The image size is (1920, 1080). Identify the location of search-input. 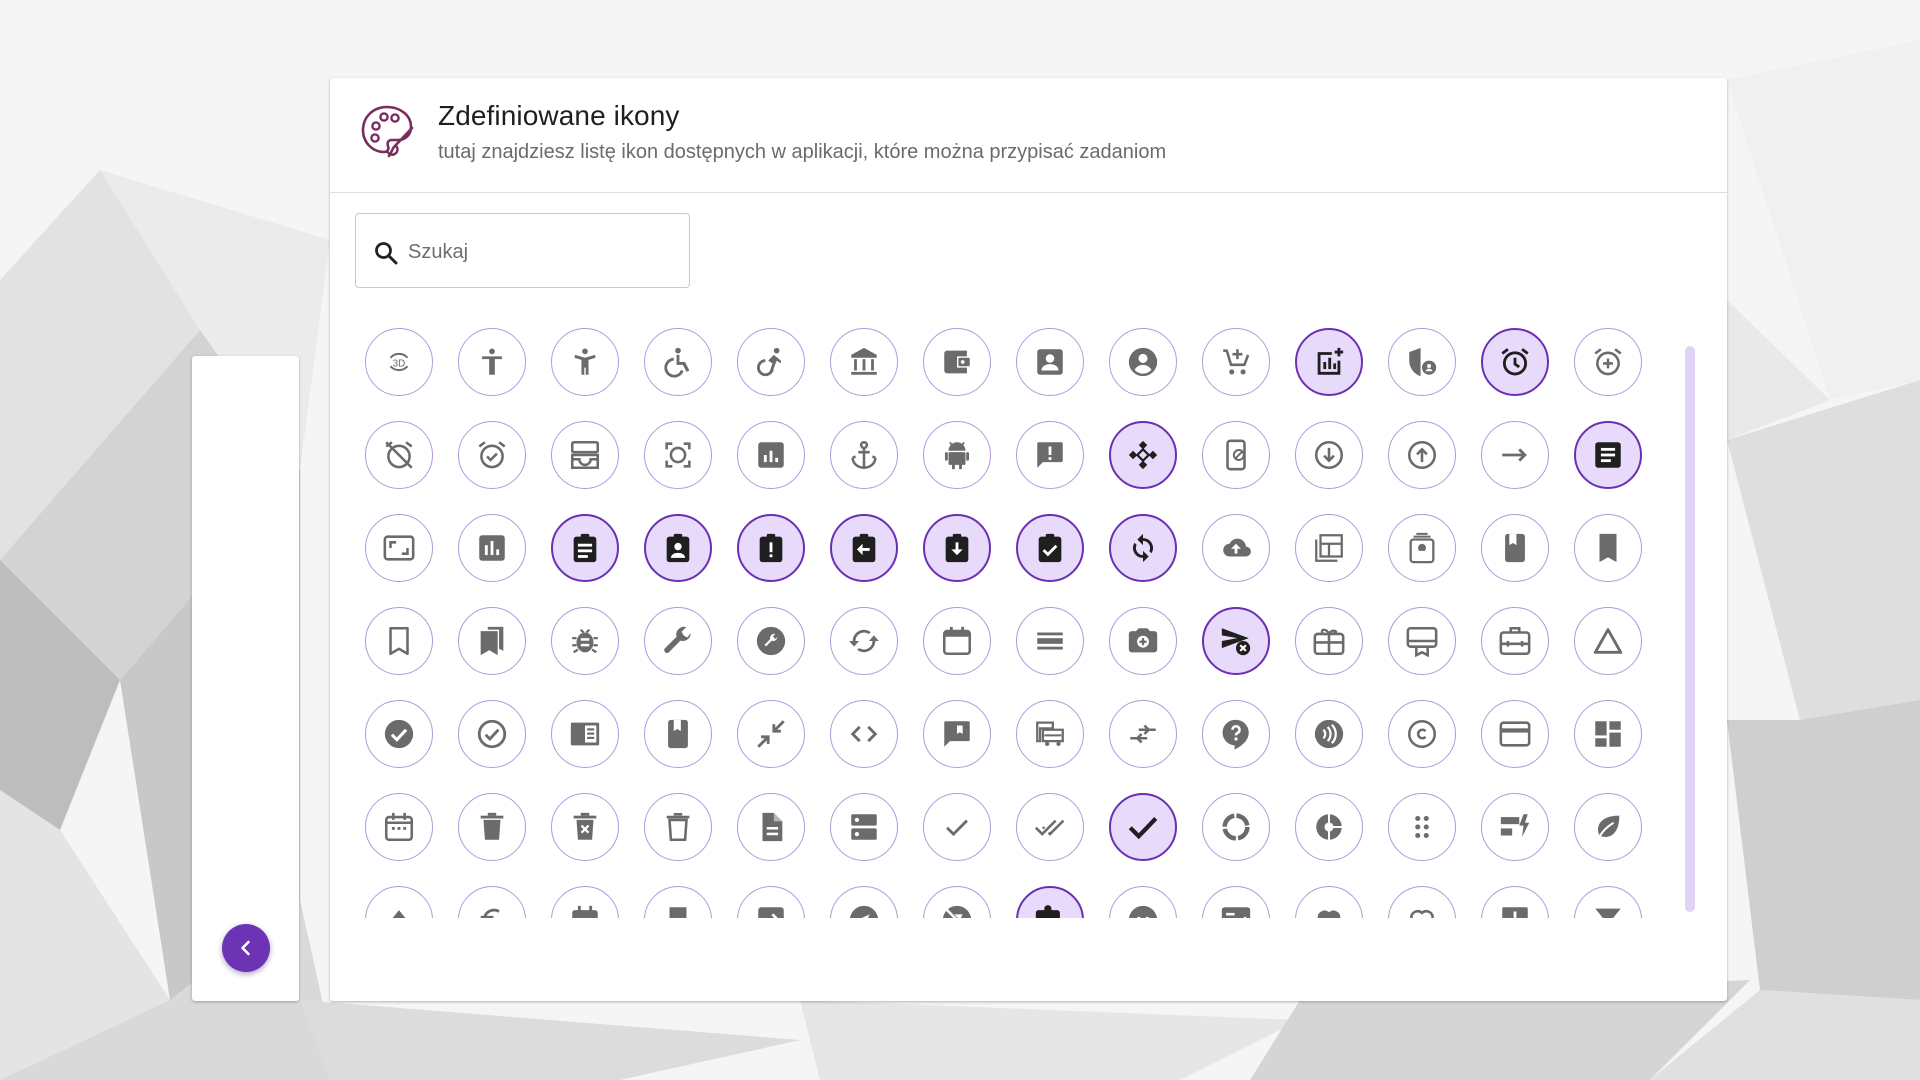
(543, 252).